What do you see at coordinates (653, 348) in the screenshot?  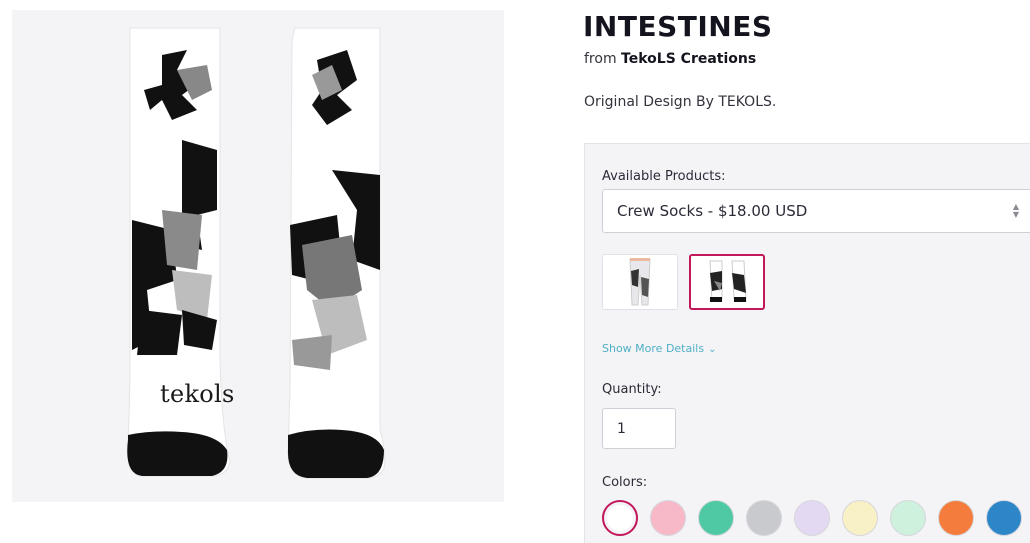 I see `show-more-details-label: Show More Details` at bounding box center [653, 348].